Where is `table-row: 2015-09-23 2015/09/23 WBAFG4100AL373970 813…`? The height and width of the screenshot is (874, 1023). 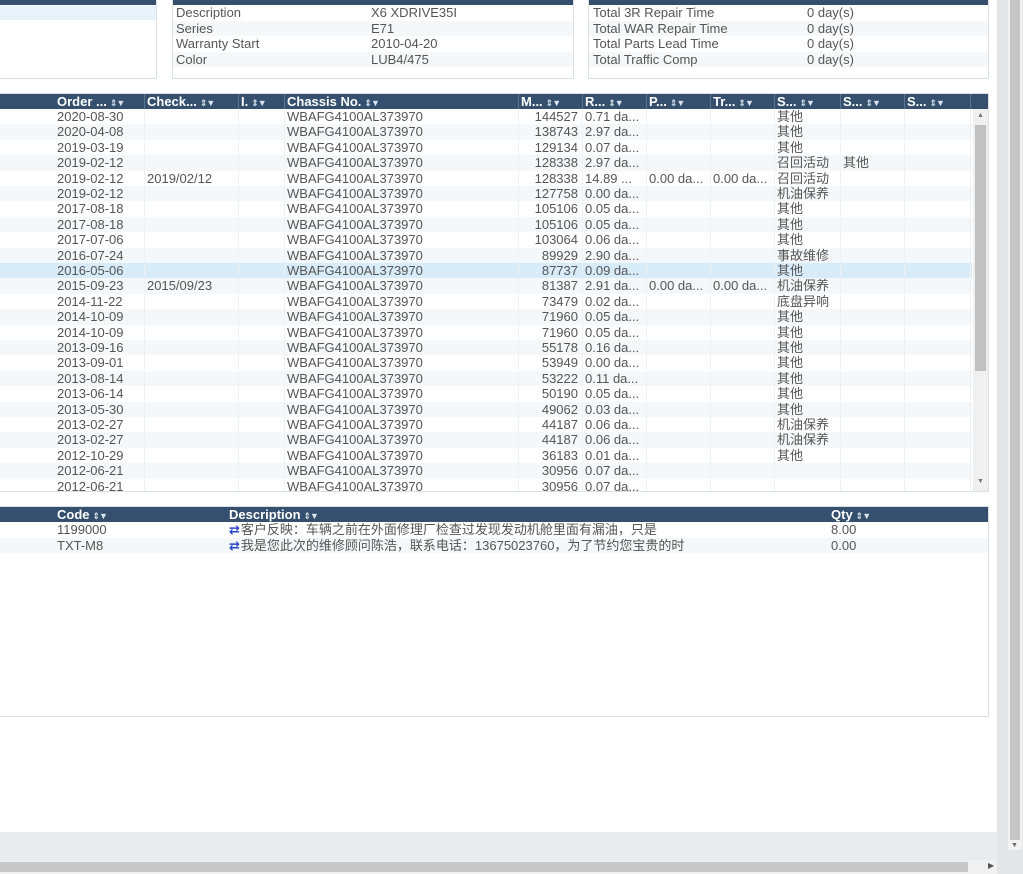 table-row: 2015-09-23 2015/09/23 WBAFG4100AL373970 813… is located at coordinates (486, 286).